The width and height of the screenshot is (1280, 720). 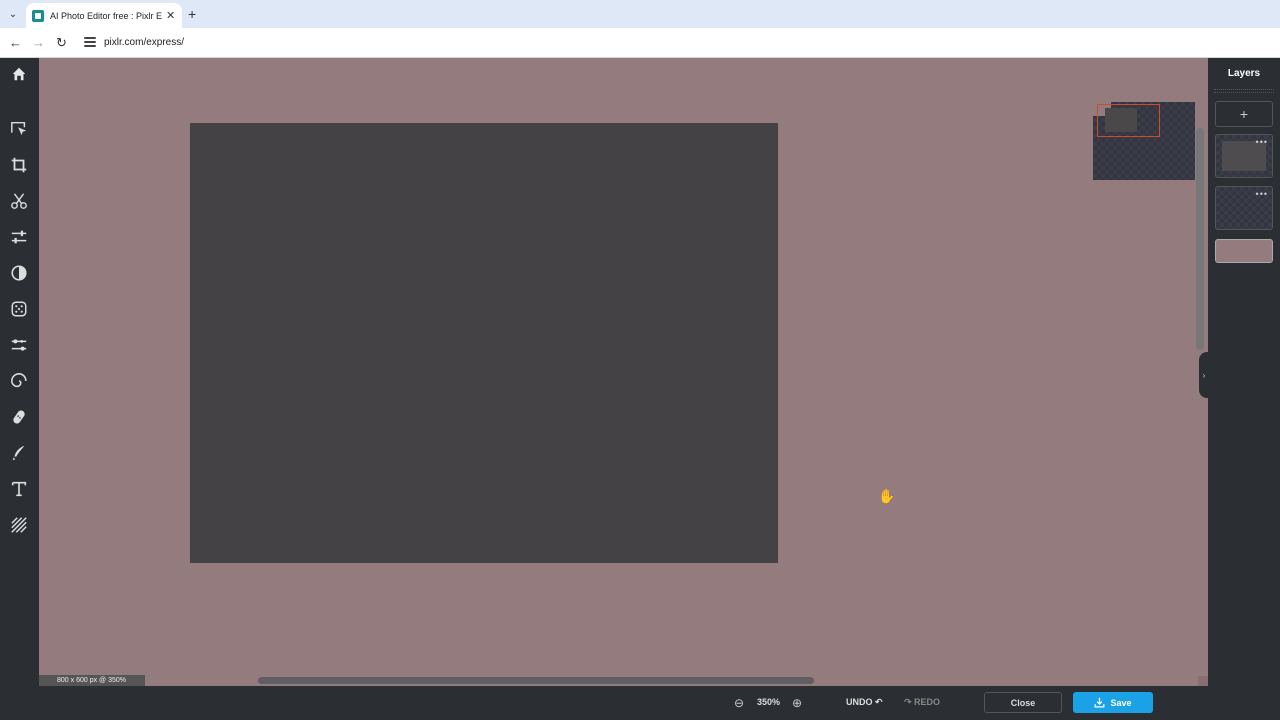 I want to click on layers-title: Layers, so click(x=1244, y=73).